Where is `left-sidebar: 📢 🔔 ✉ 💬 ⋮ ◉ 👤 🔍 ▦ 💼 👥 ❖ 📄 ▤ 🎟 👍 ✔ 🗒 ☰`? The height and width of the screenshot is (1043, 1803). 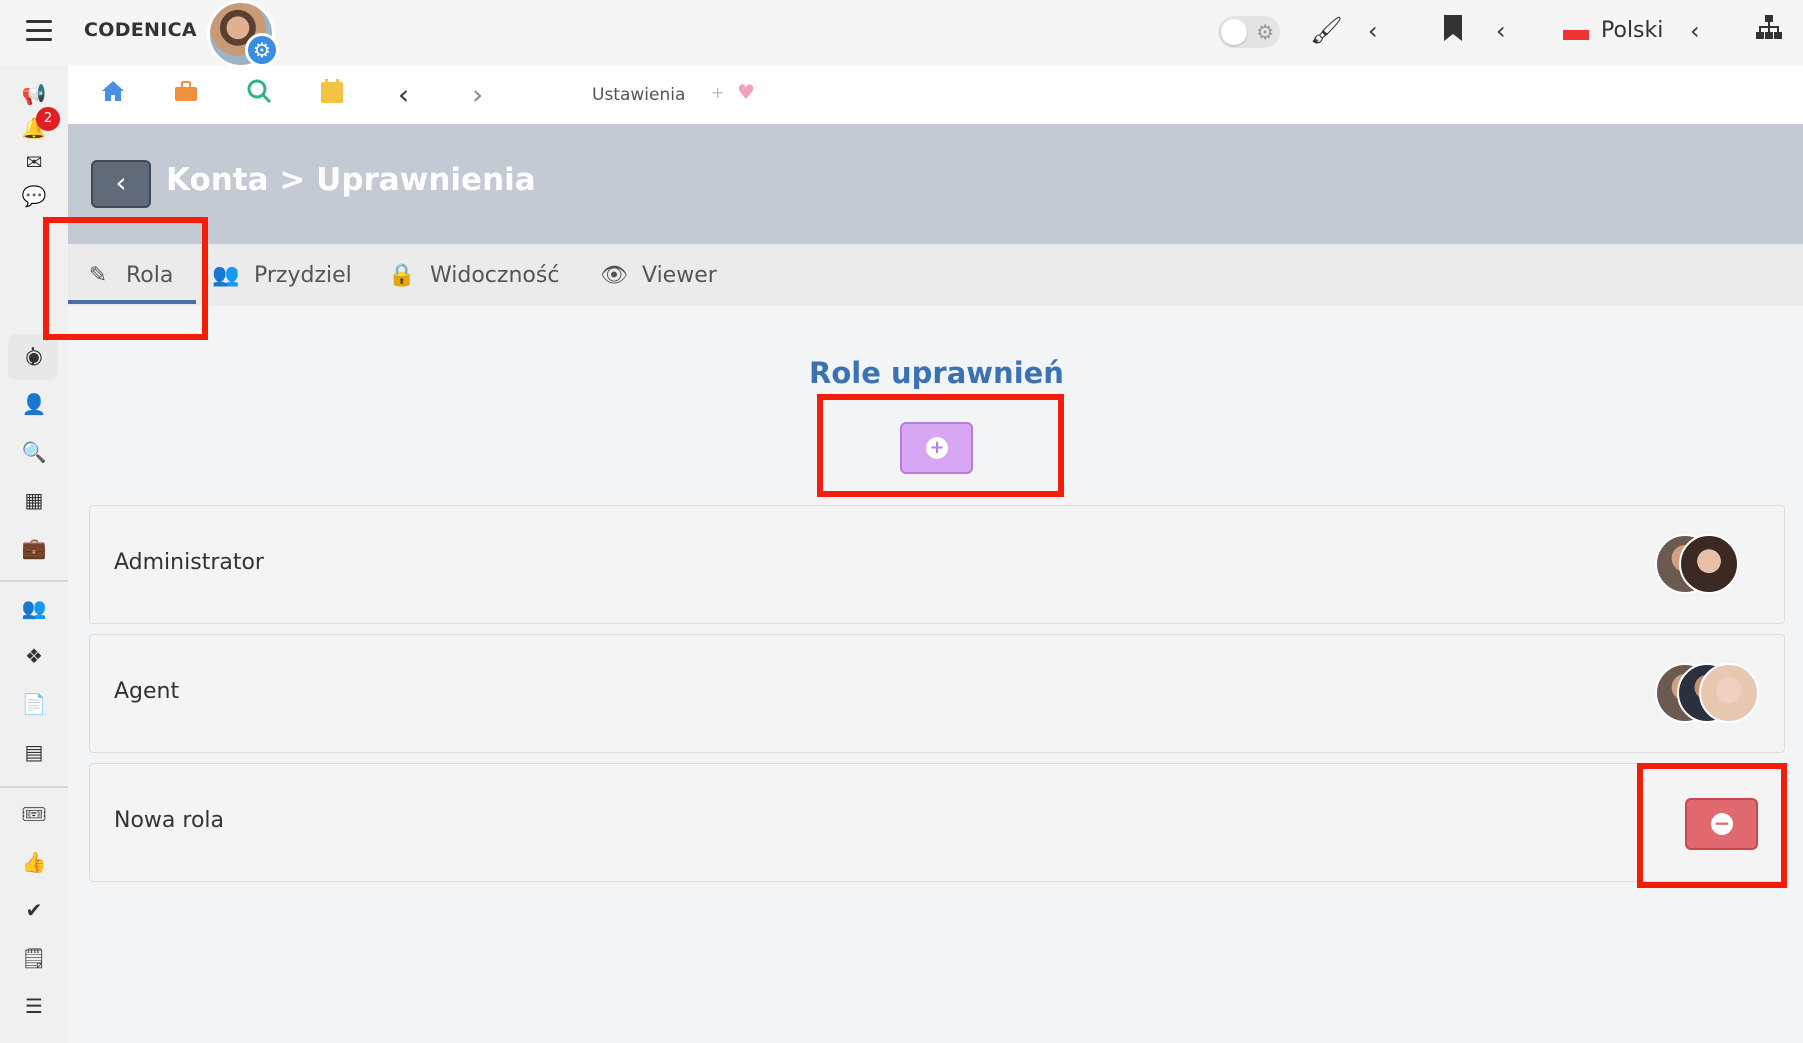 left-sidebar: 📢 🔔 ✉ 💬 ⋮ ◉ 👤 🔍 ▦ 💼 👥 ❖ 📄 ▤ 🎟 👍 ✔ 🗒 ☰ is located at coordinates (34, 554).